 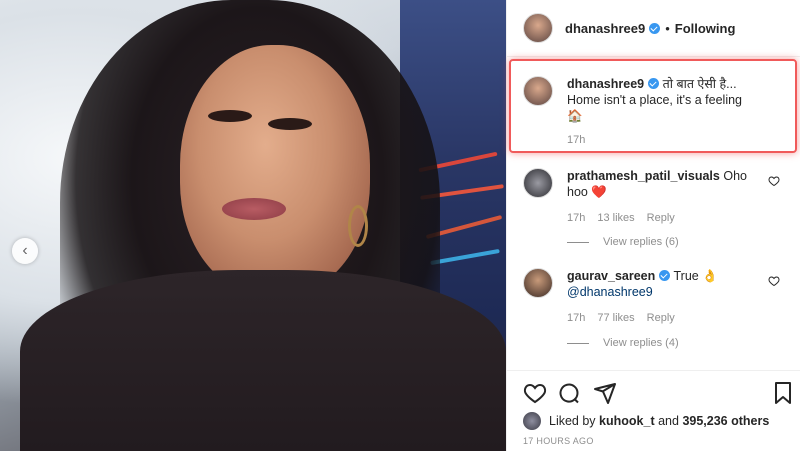 I want to click on share-icon, so click(x=605, y=393).